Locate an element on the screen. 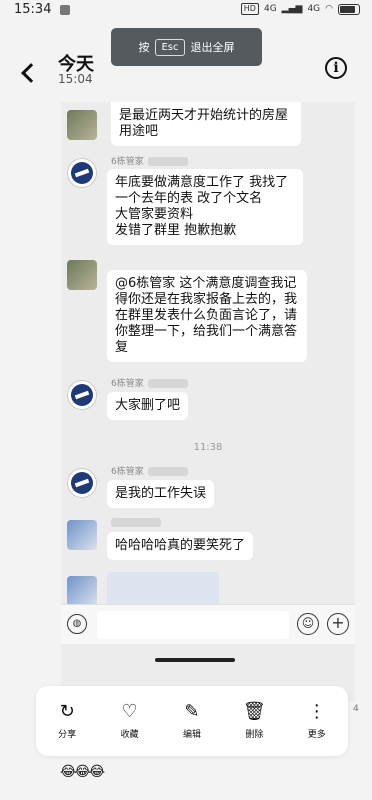 The width and height of the screenshot is (372, 800). message-input is located at coordinates (193, 625).